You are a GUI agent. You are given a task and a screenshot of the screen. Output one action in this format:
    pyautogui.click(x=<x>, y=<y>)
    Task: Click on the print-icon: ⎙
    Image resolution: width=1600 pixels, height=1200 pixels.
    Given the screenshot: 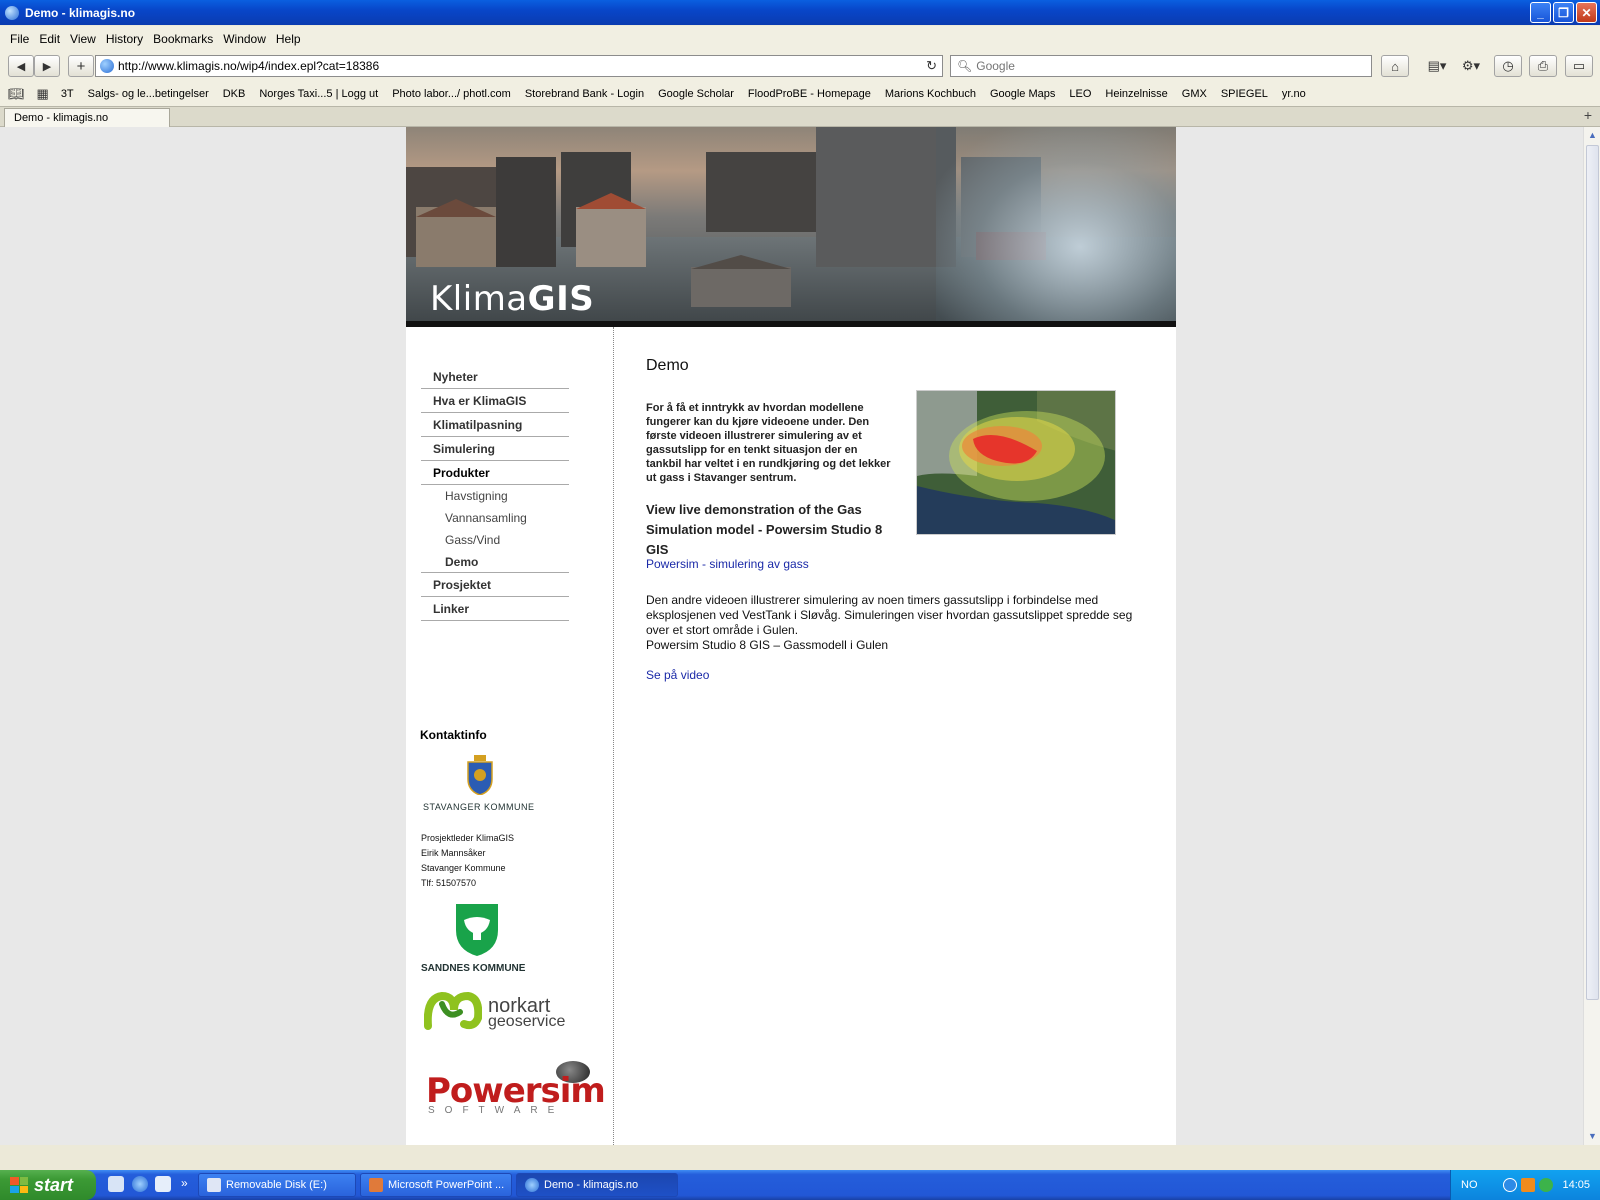 What is the action you would take?
    pyautogui.click(x=1543, y=66)
    